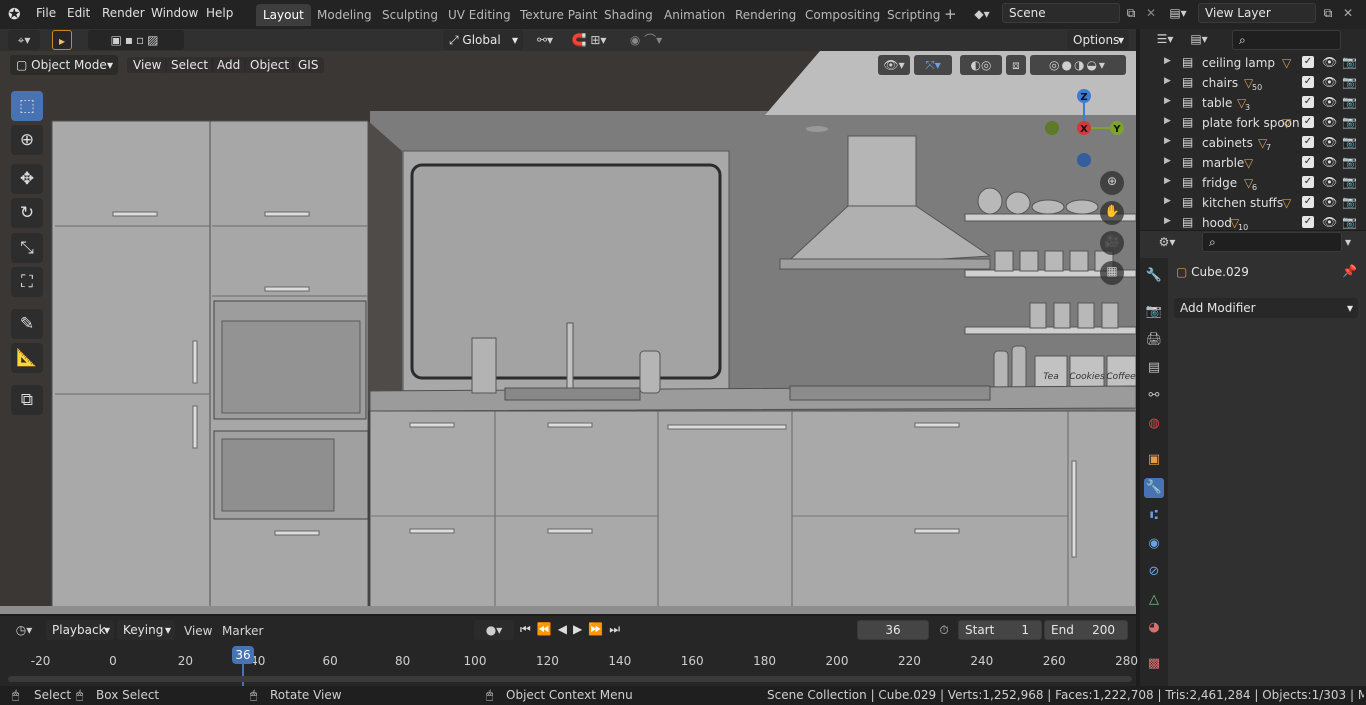 This screenshot has width=1366, height=705. Describe the element at coordinates (765, 15) in the screenshot. I see `tab-rendering: Rendering` at that location.